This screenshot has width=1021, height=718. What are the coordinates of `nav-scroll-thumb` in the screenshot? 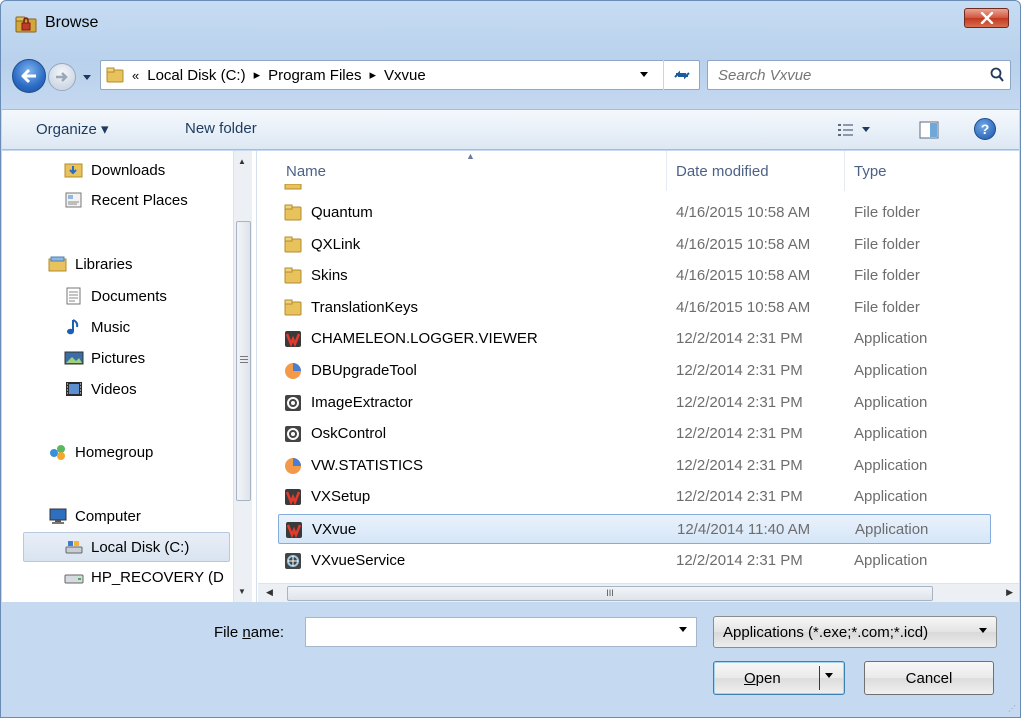 It's located at (243, 361).